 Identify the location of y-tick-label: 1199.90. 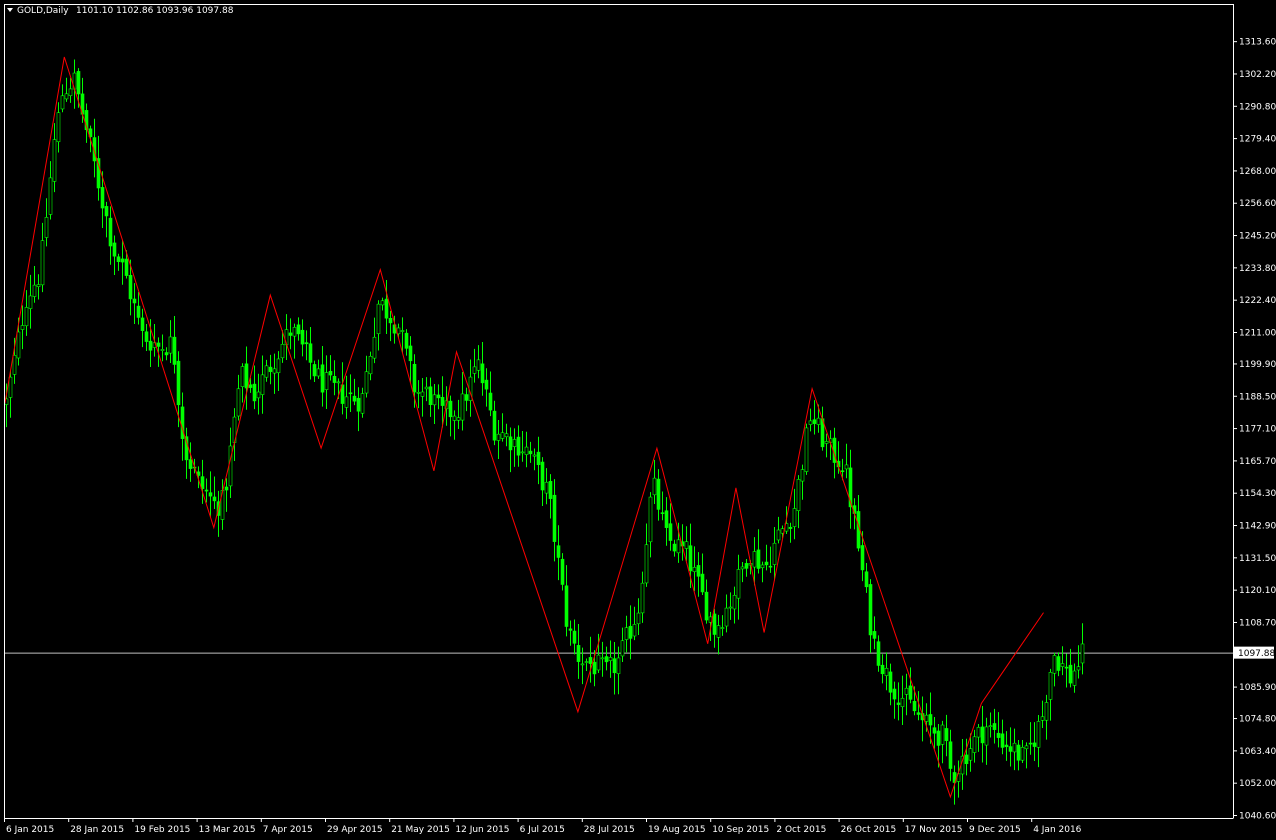
(1257, 365).